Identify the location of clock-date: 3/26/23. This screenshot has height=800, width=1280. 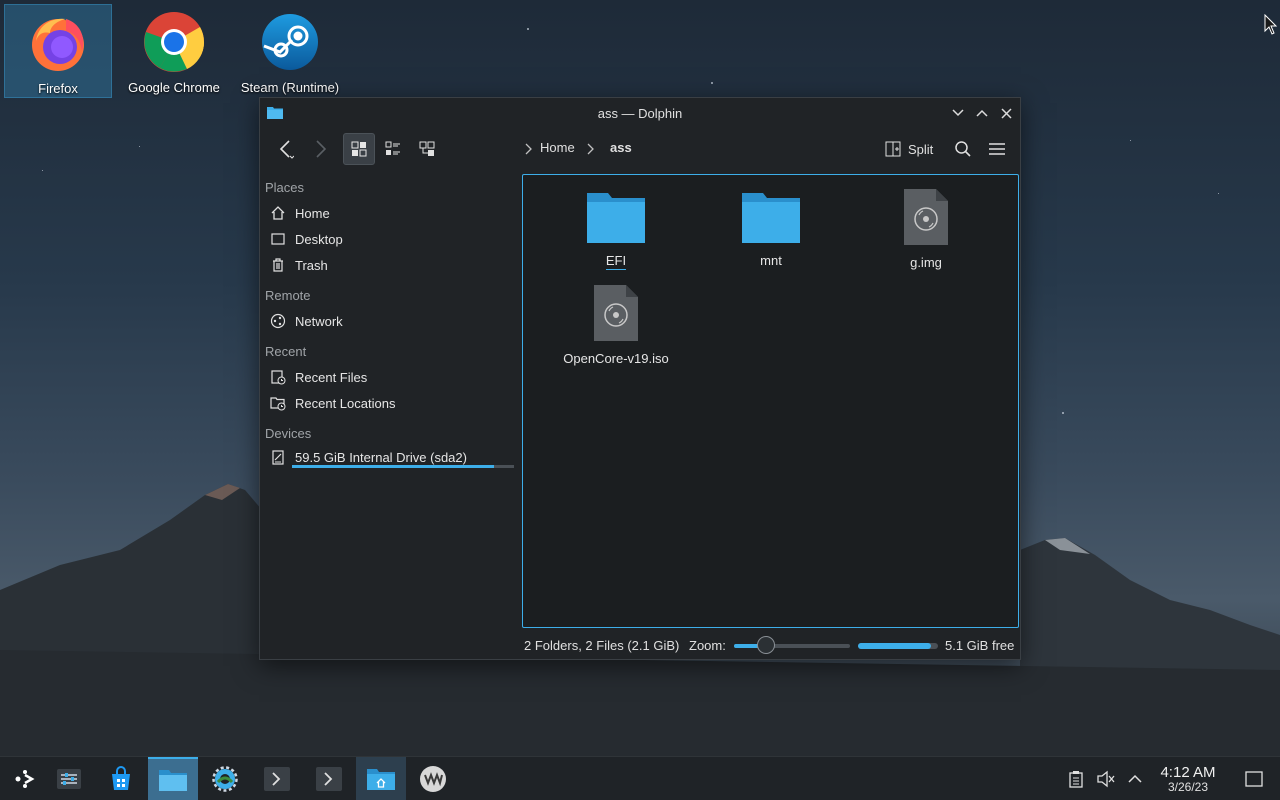
(1188, 787).